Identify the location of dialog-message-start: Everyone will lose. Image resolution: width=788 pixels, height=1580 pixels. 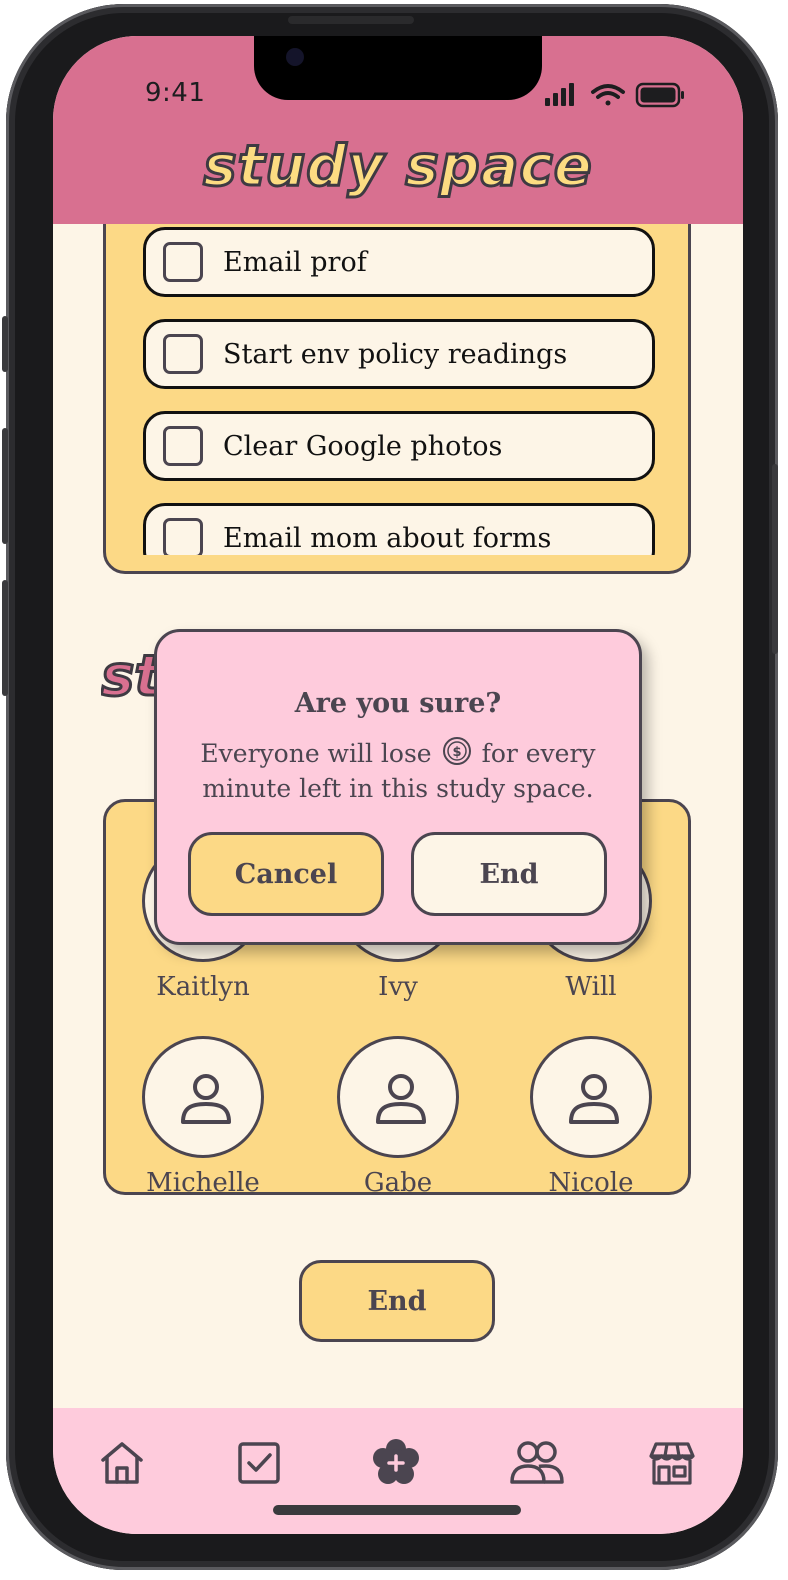
(316, 753).